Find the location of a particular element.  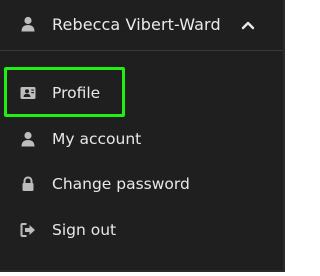

lock-icon is located at coordinates (28, 184).